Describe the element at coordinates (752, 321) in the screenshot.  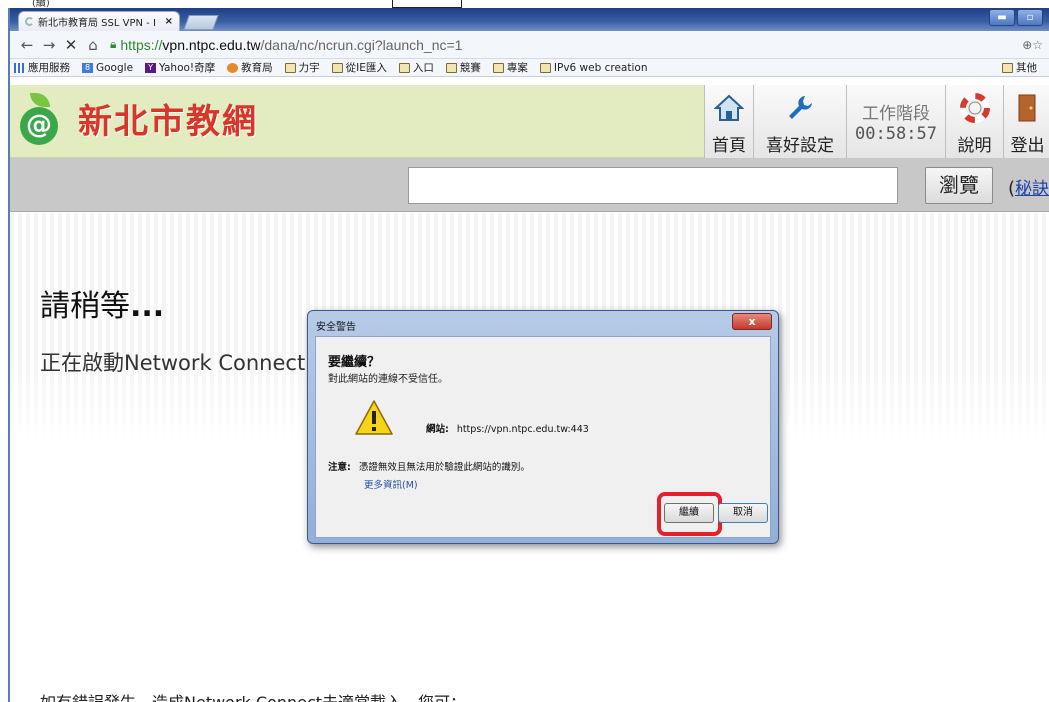
I see `dialog-close-button: x` at that location.